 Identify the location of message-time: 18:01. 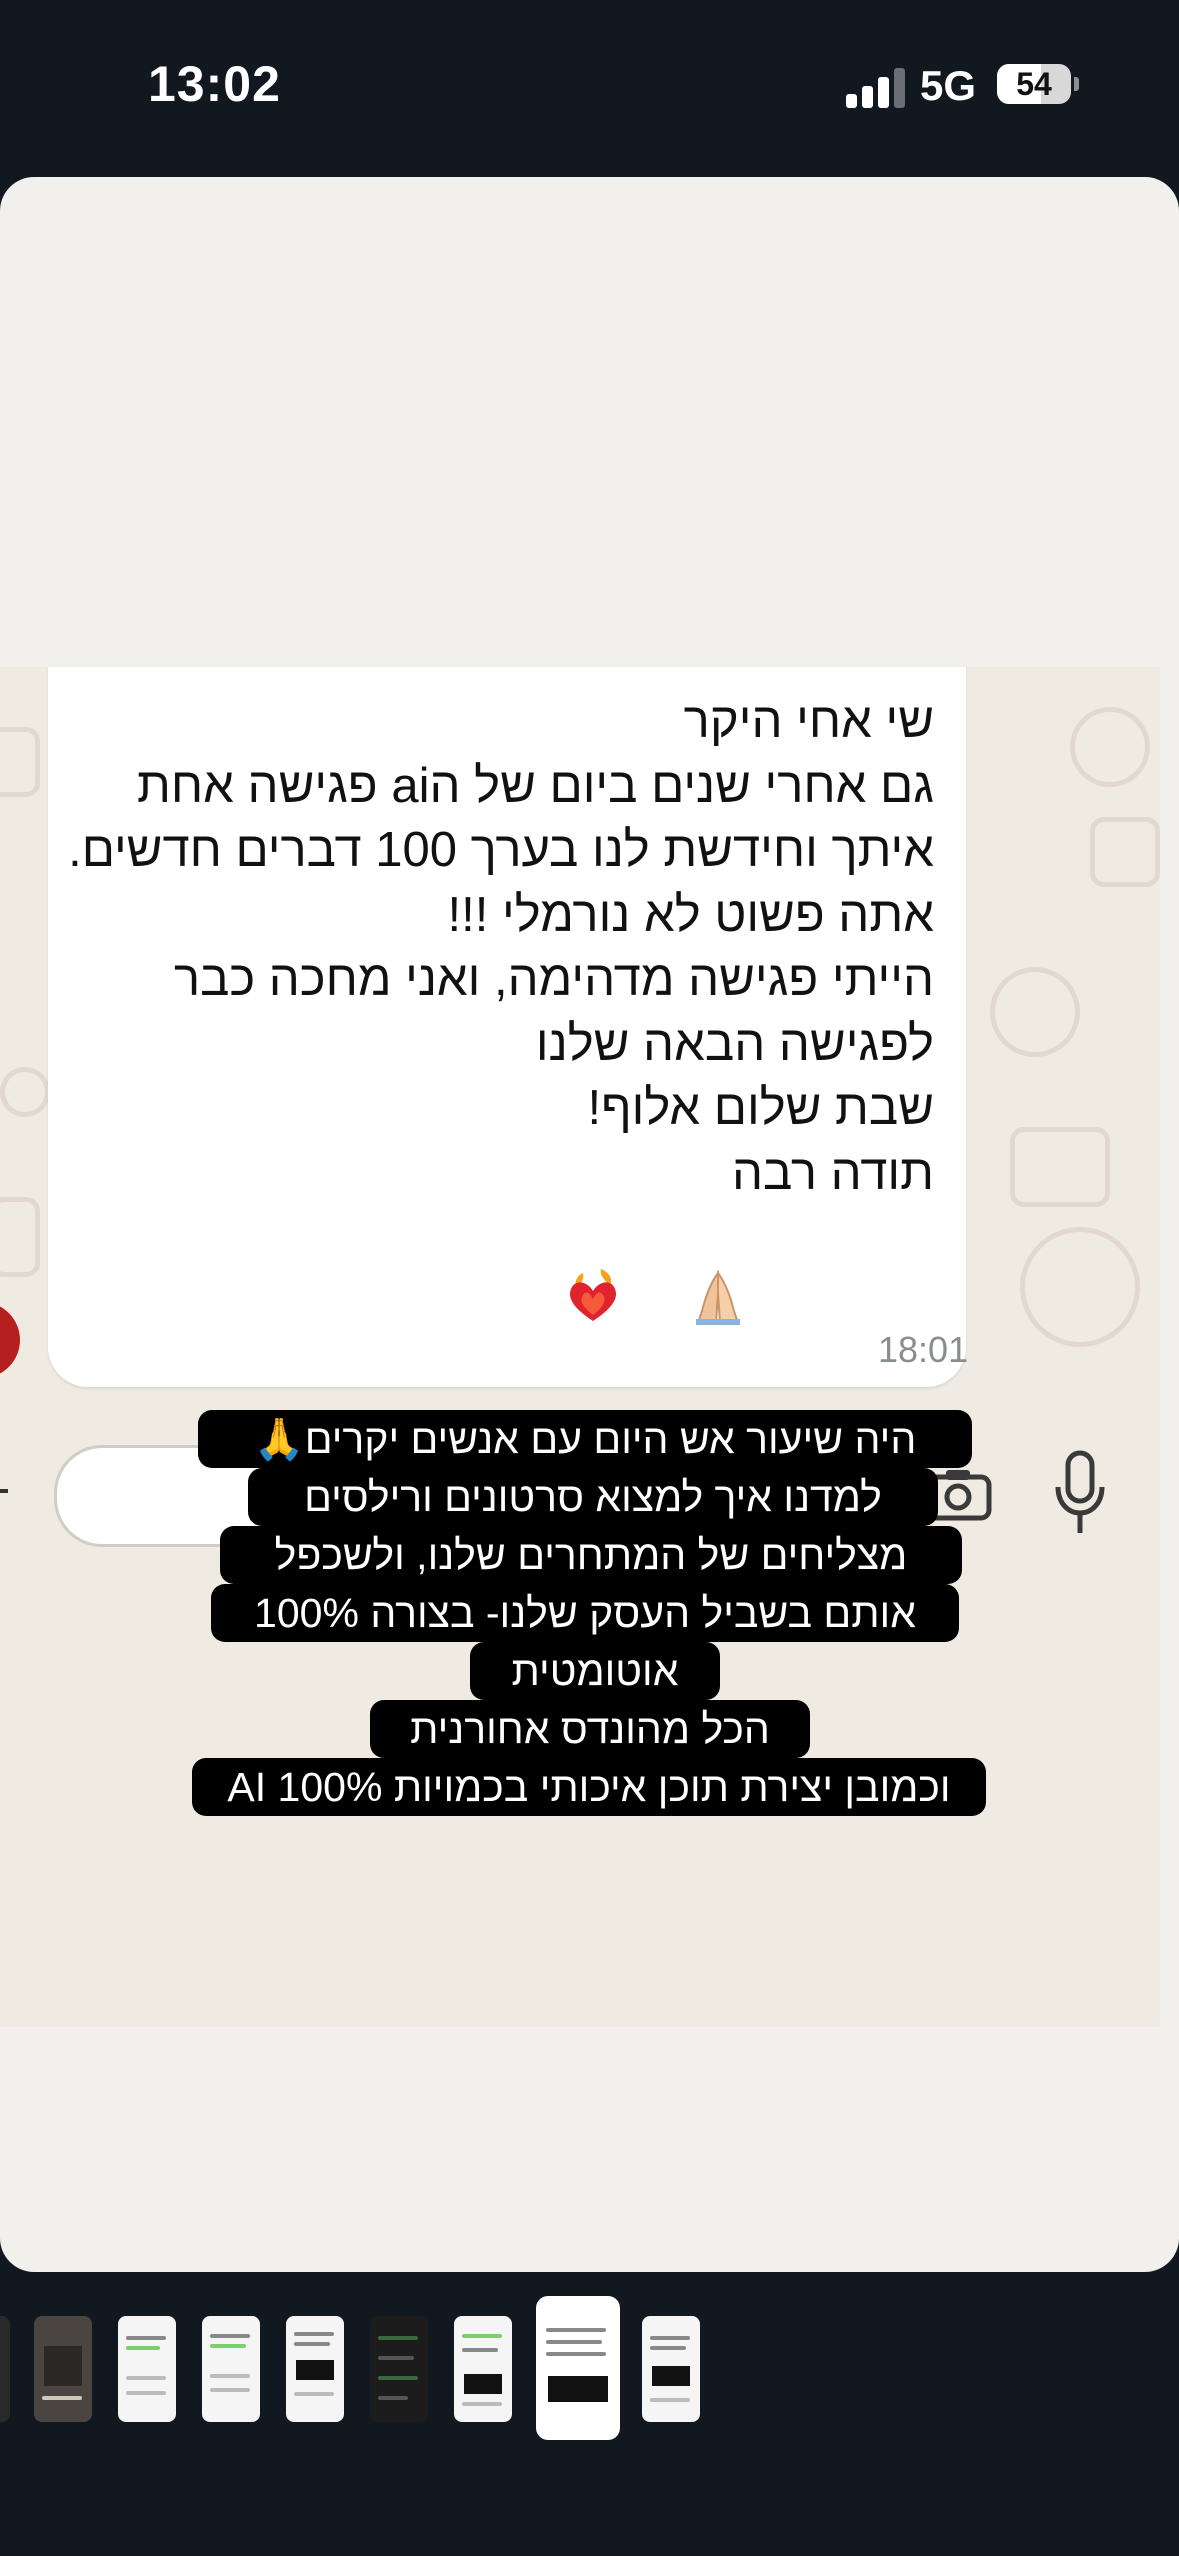
(923, 1349).